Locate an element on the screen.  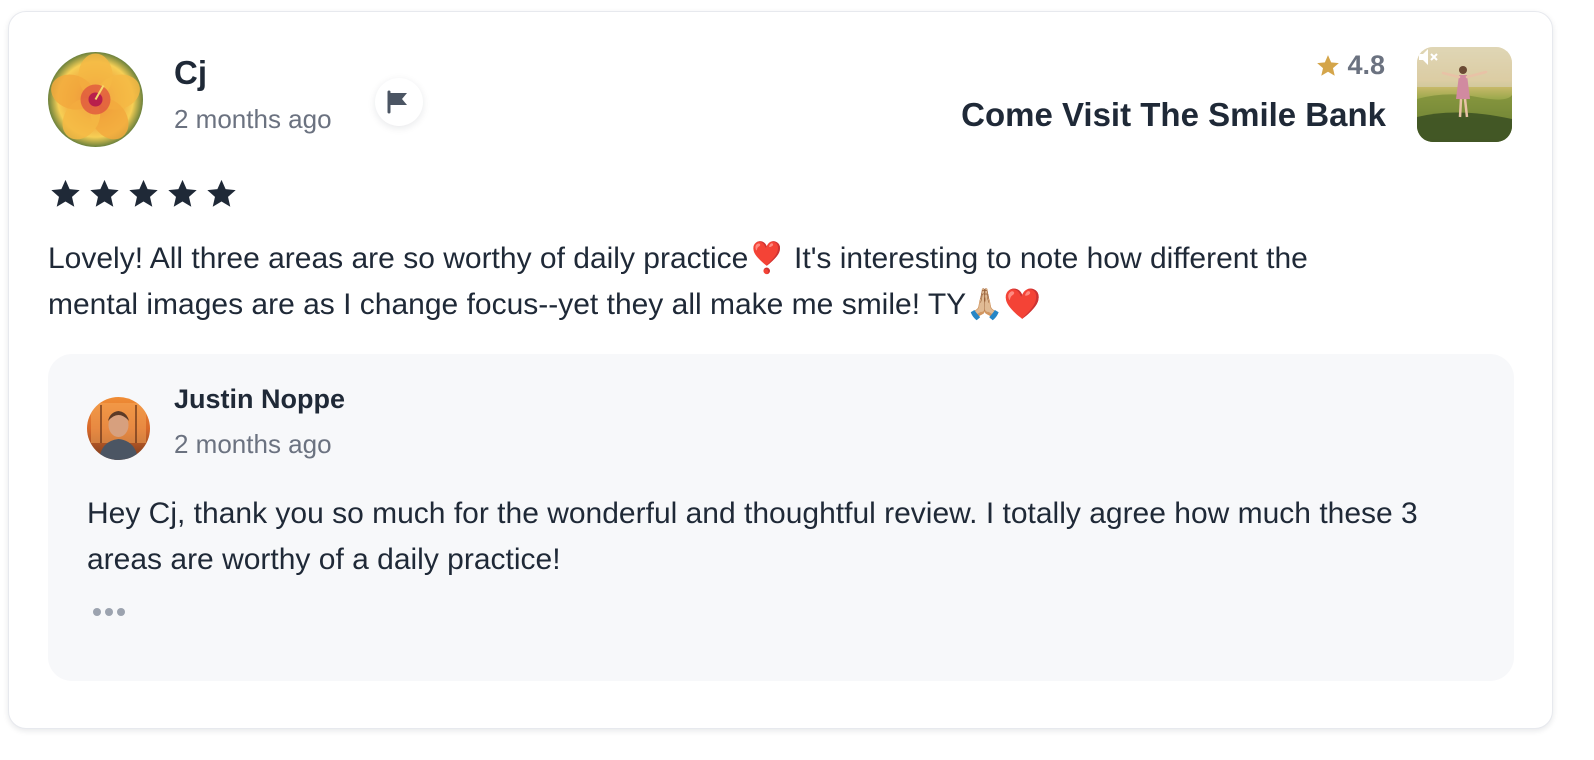
report-button is located at coordinates (399, 102).